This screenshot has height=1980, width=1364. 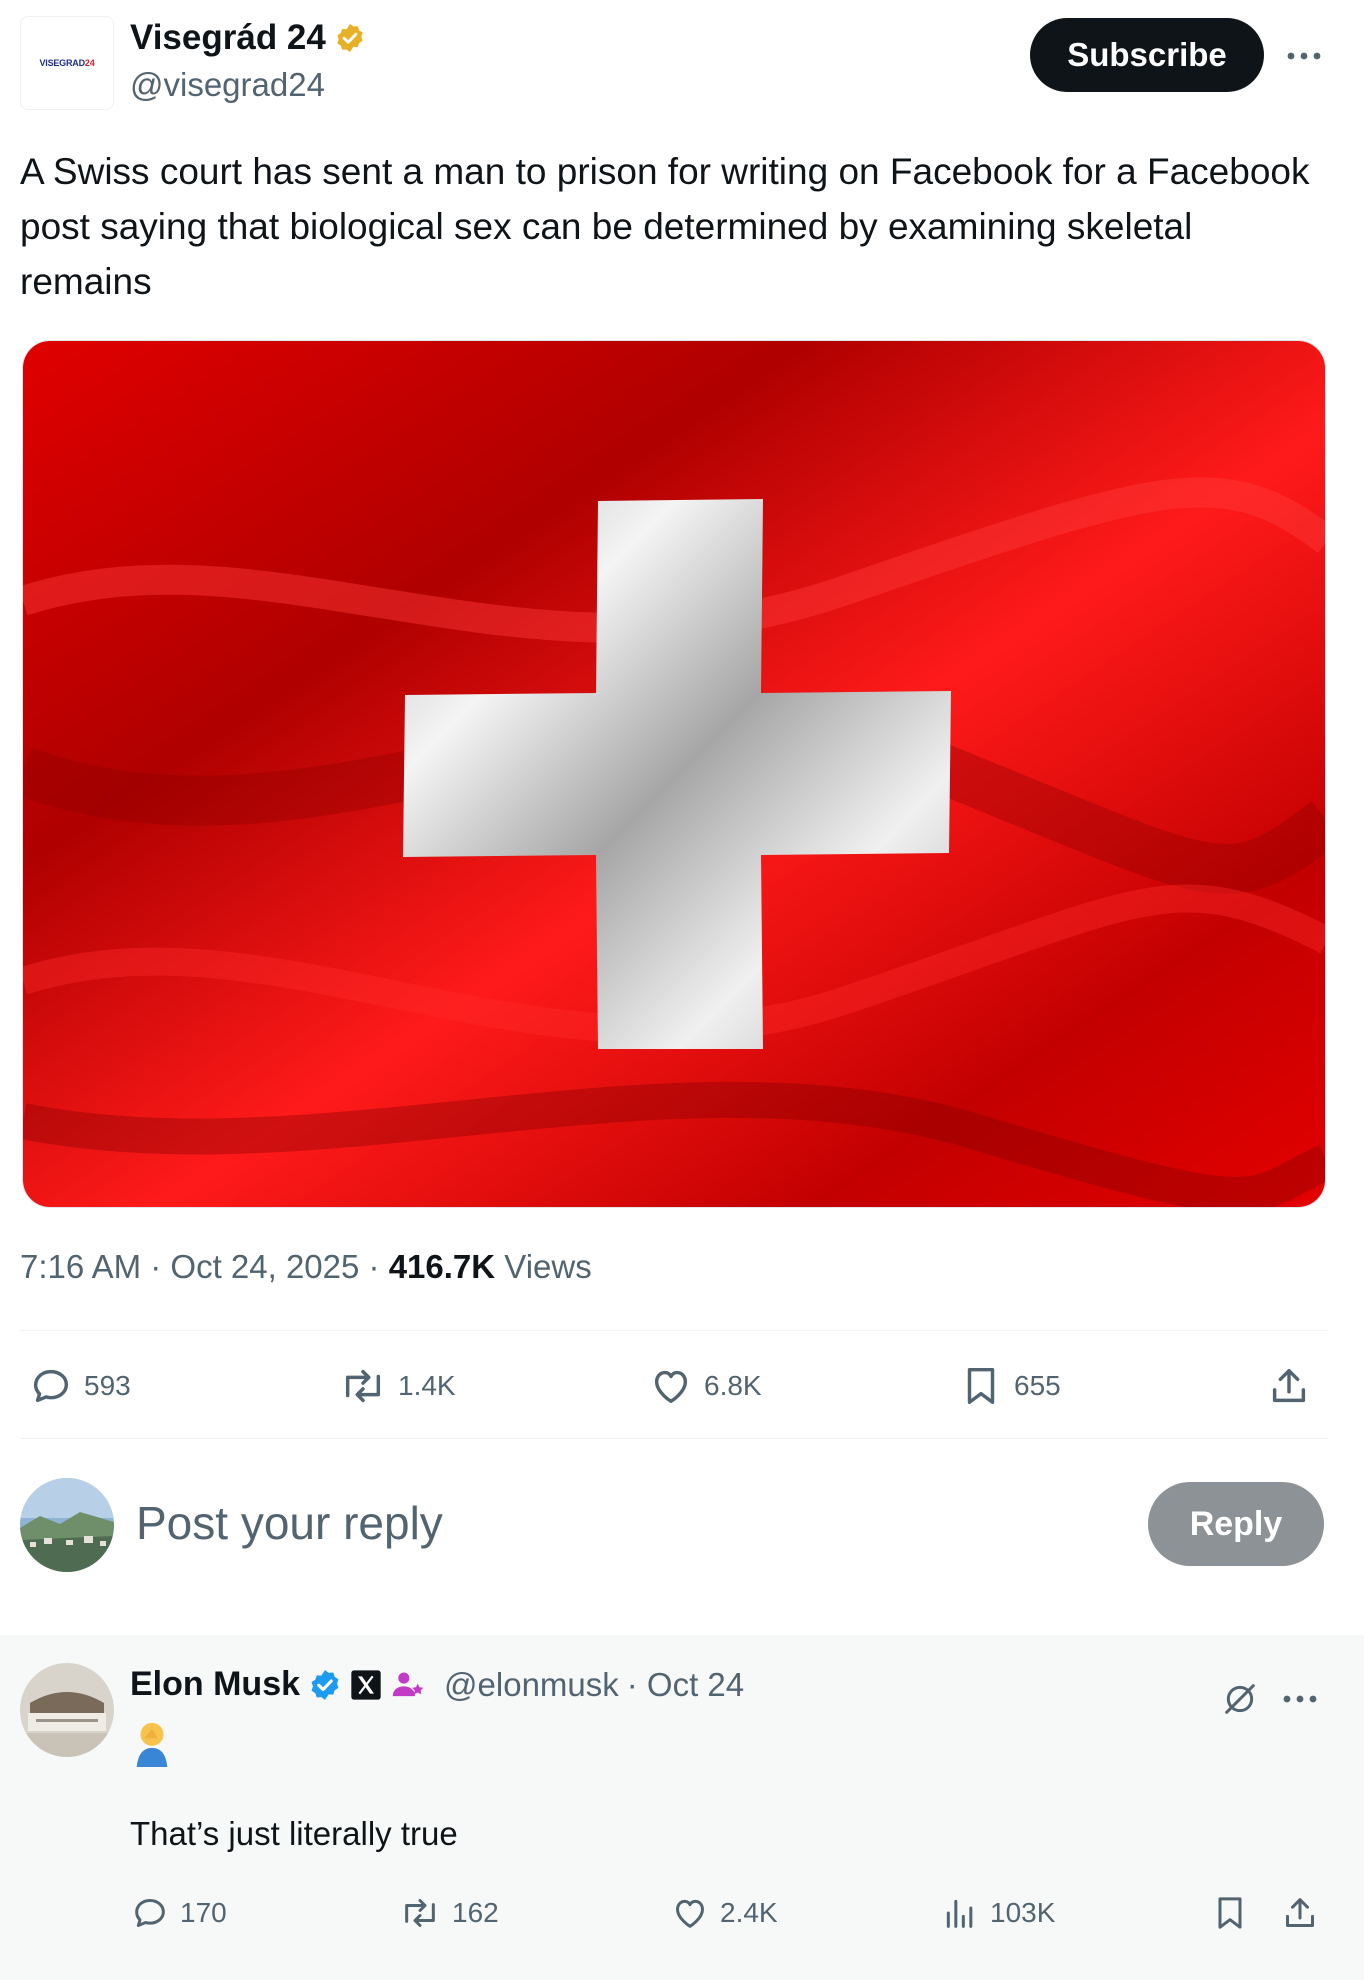 I want to click on bookmark-count: 655, so click(x=1037, y=1385).